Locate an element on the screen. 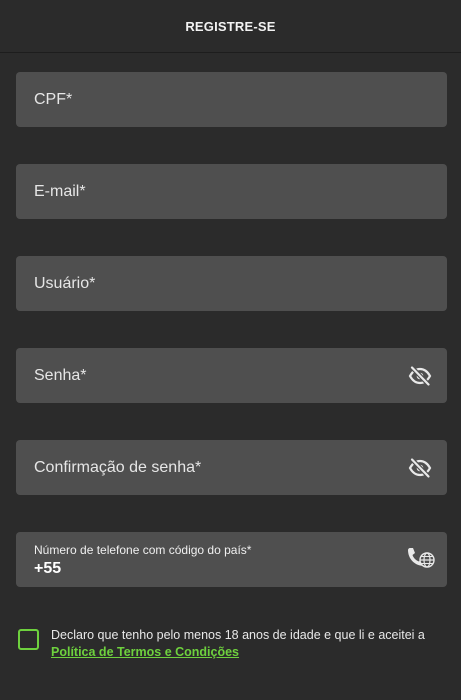 The height and width of the screenshot is (700, 461). password-field is located at coordinates (231, 375).